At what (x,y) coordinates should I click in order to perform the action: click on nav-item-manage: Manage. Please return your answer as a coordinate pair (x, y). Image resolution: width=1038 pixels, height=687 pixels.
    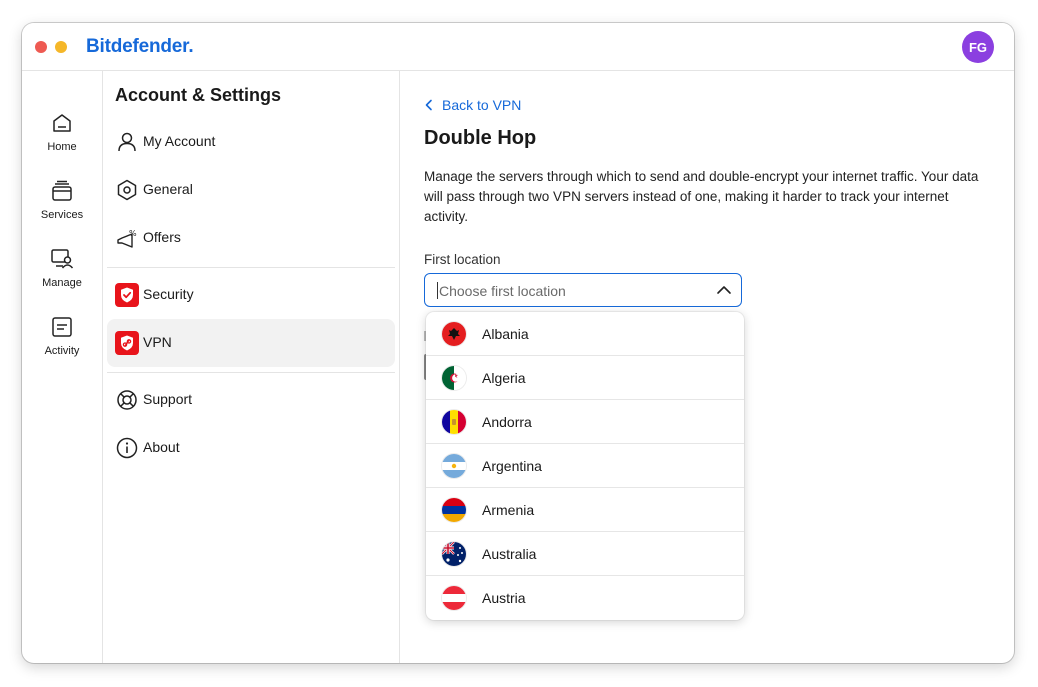
    Looking at the image, I should click on (62, 277).